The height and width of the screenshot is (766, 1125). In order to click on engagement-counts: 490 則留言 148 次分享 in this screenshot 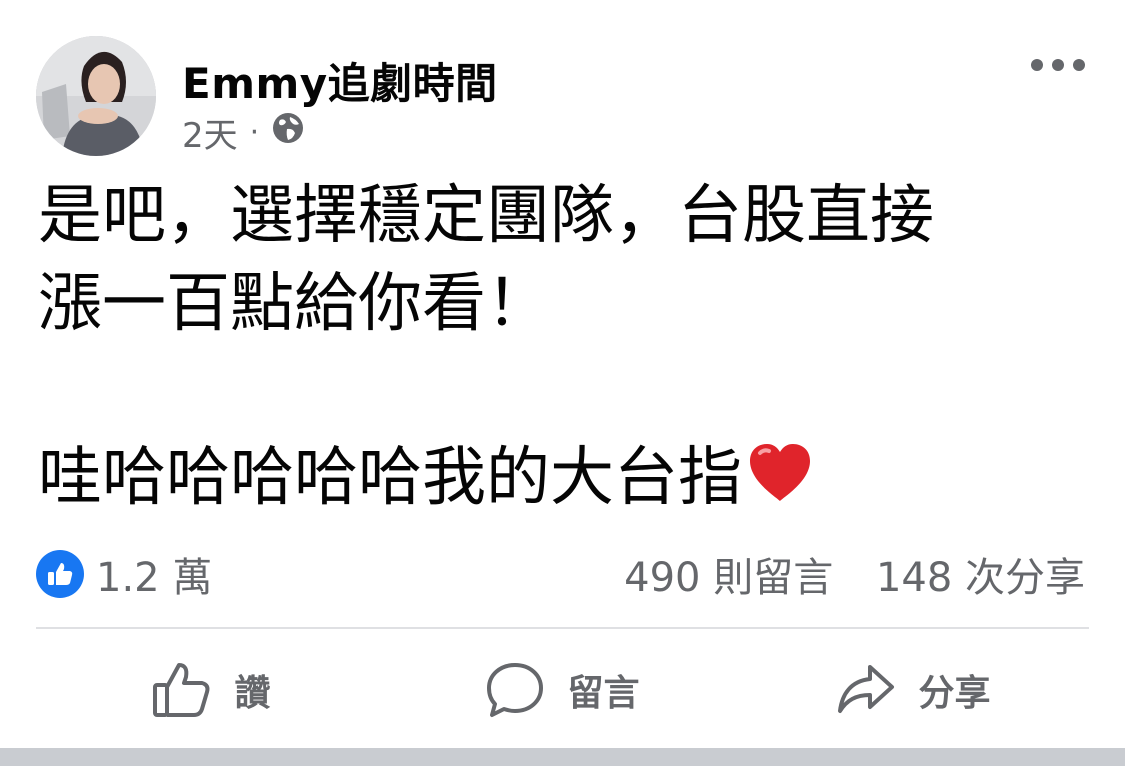, I will do `click(854, 574)`.